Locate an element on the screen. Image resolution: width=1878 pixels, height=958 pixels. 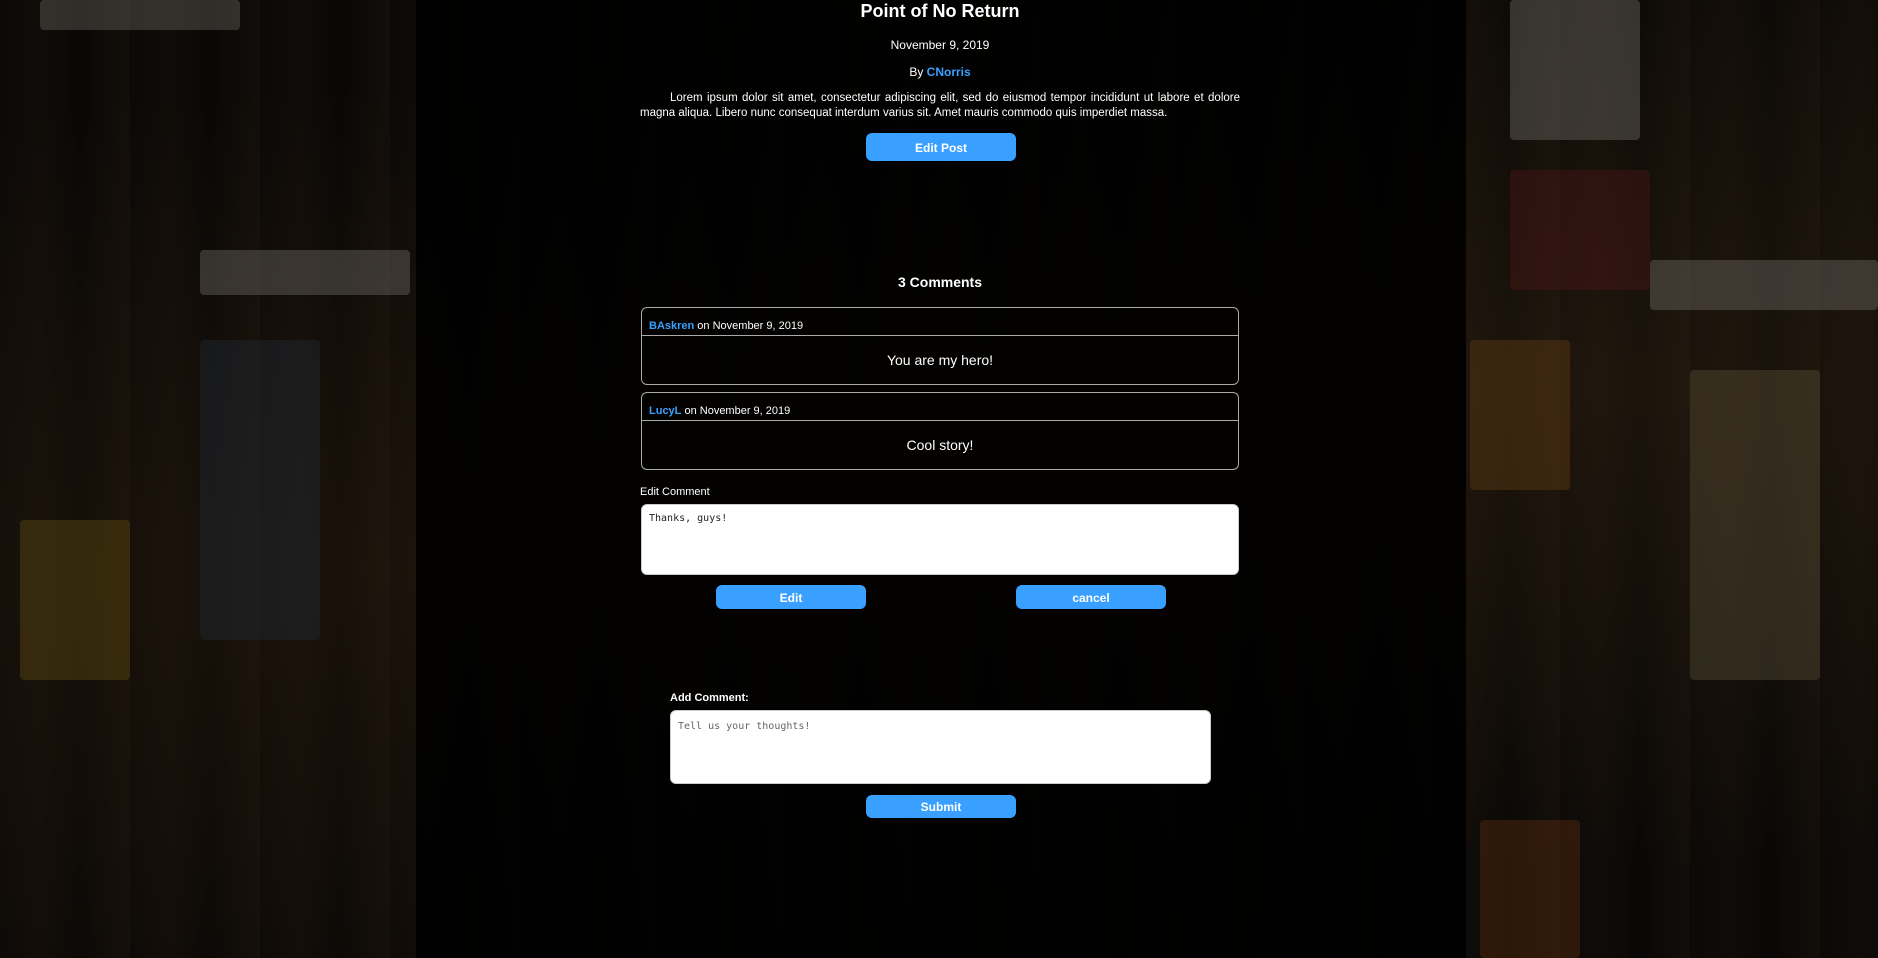
edit-comment-textarea: Thanks, guys! is located at coordinates (940, 539).